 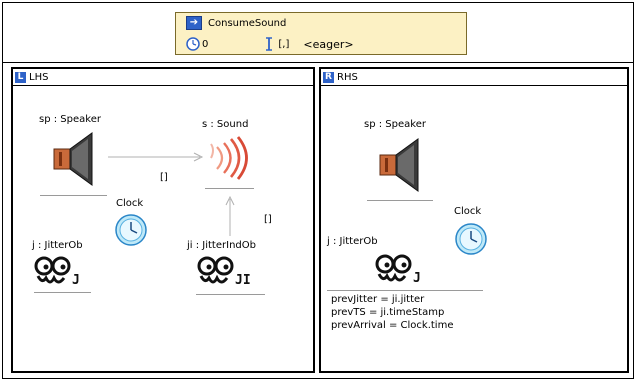 What do you see at coordinates (328, 77) in the screenshot?
I see `rhs-r-icon: R` at bounding box center [328, 77].